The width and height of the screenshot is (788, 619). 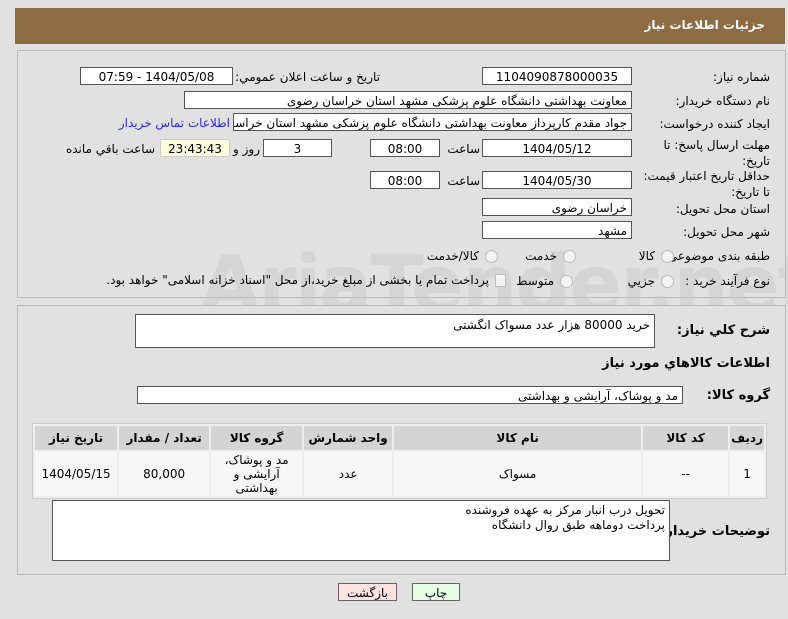 I want to click on province-field: خراسان رضوی, so click(x=557, y=207).